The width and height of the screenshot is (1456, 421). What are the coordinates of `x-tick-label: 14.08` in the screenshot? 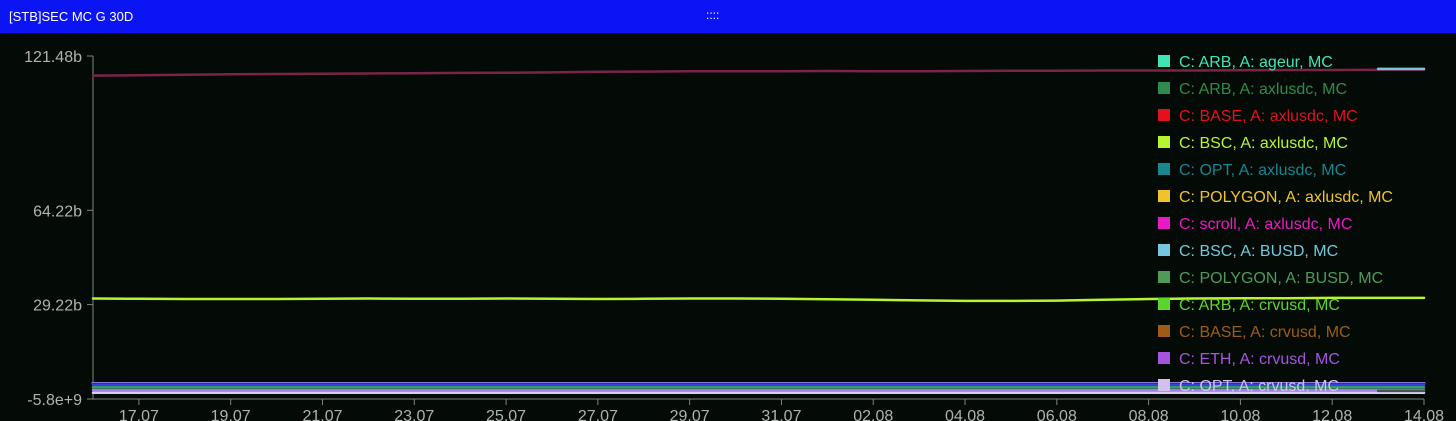 It's located at (1424, 414).